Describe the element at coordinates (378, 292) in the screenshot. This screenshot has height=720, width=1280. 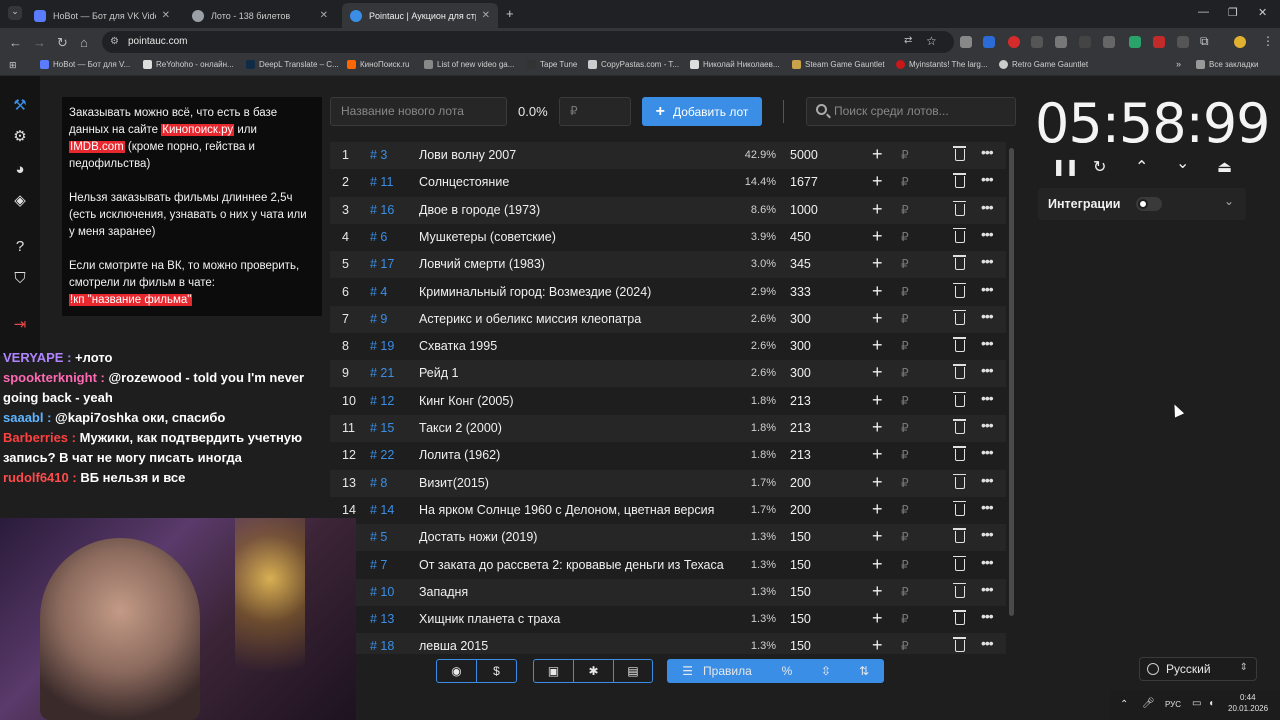
I see `lot-id: # 4` at that location.